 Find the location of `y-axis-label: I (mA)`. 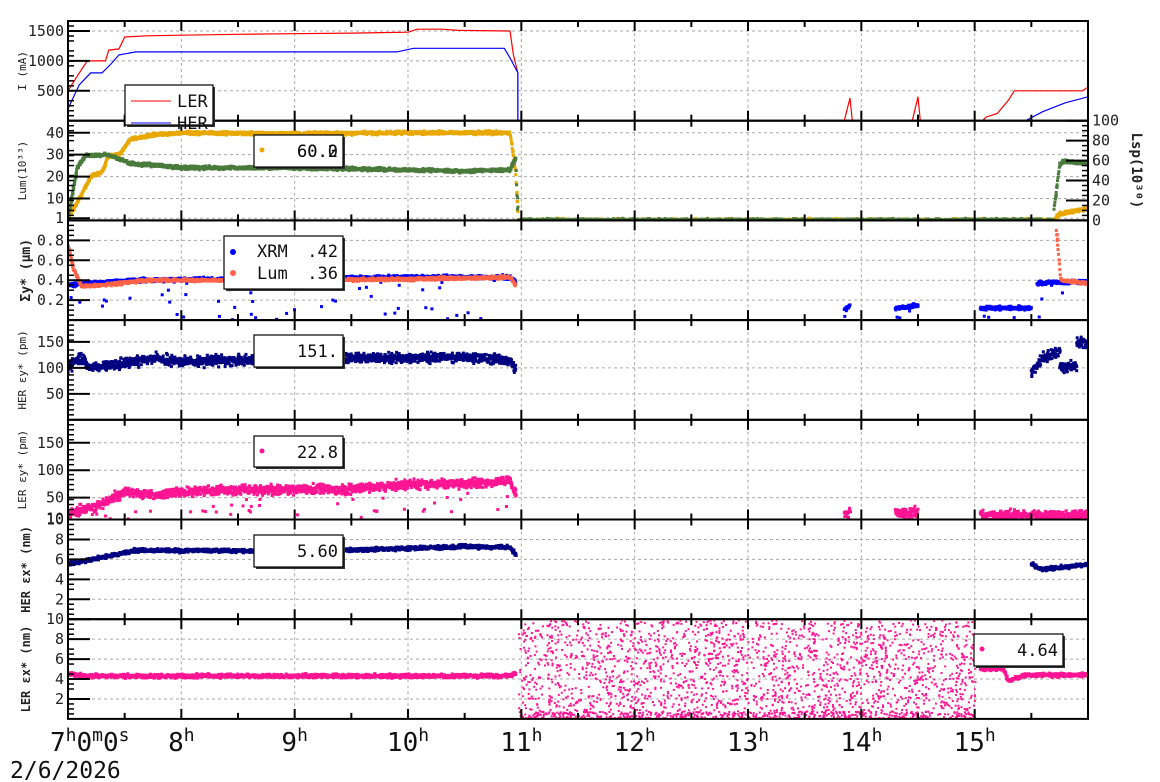

y-axis-label: I (mA) is located at coordinates (22, 71).